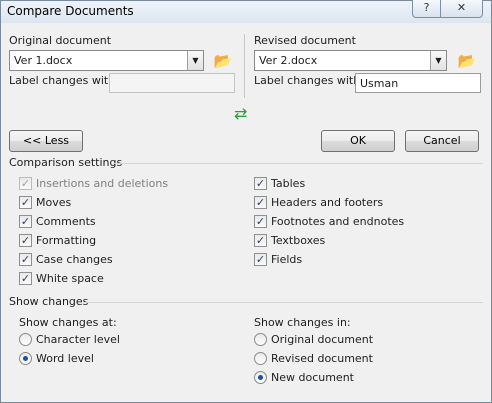 The height and width of the screenshot is (403, 492). What do you see at coordinates (49, 301) in the screenshot?
I see `show-changes-title: Show changes` at bounding box center [49, 301].